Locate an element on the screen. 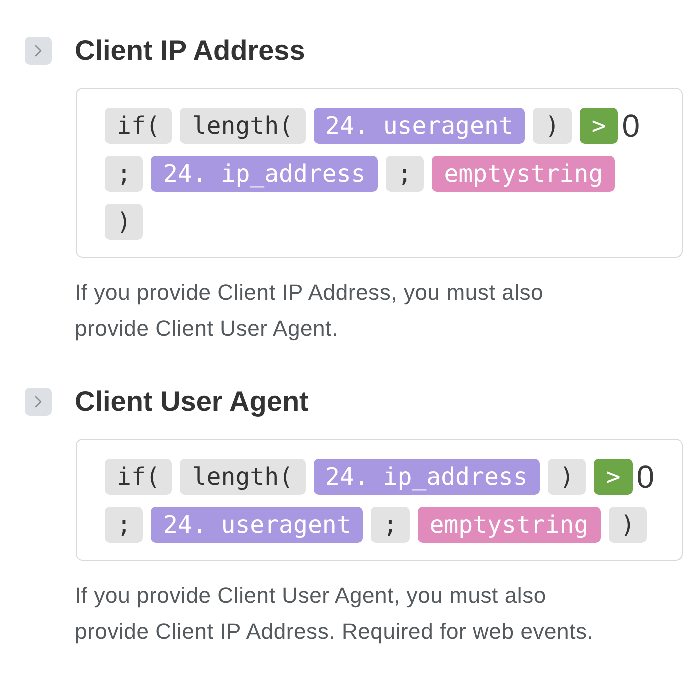 The width and height of the screenshot is (698, 674). section-title: Client IP Address is located at coordinates (190, 51).